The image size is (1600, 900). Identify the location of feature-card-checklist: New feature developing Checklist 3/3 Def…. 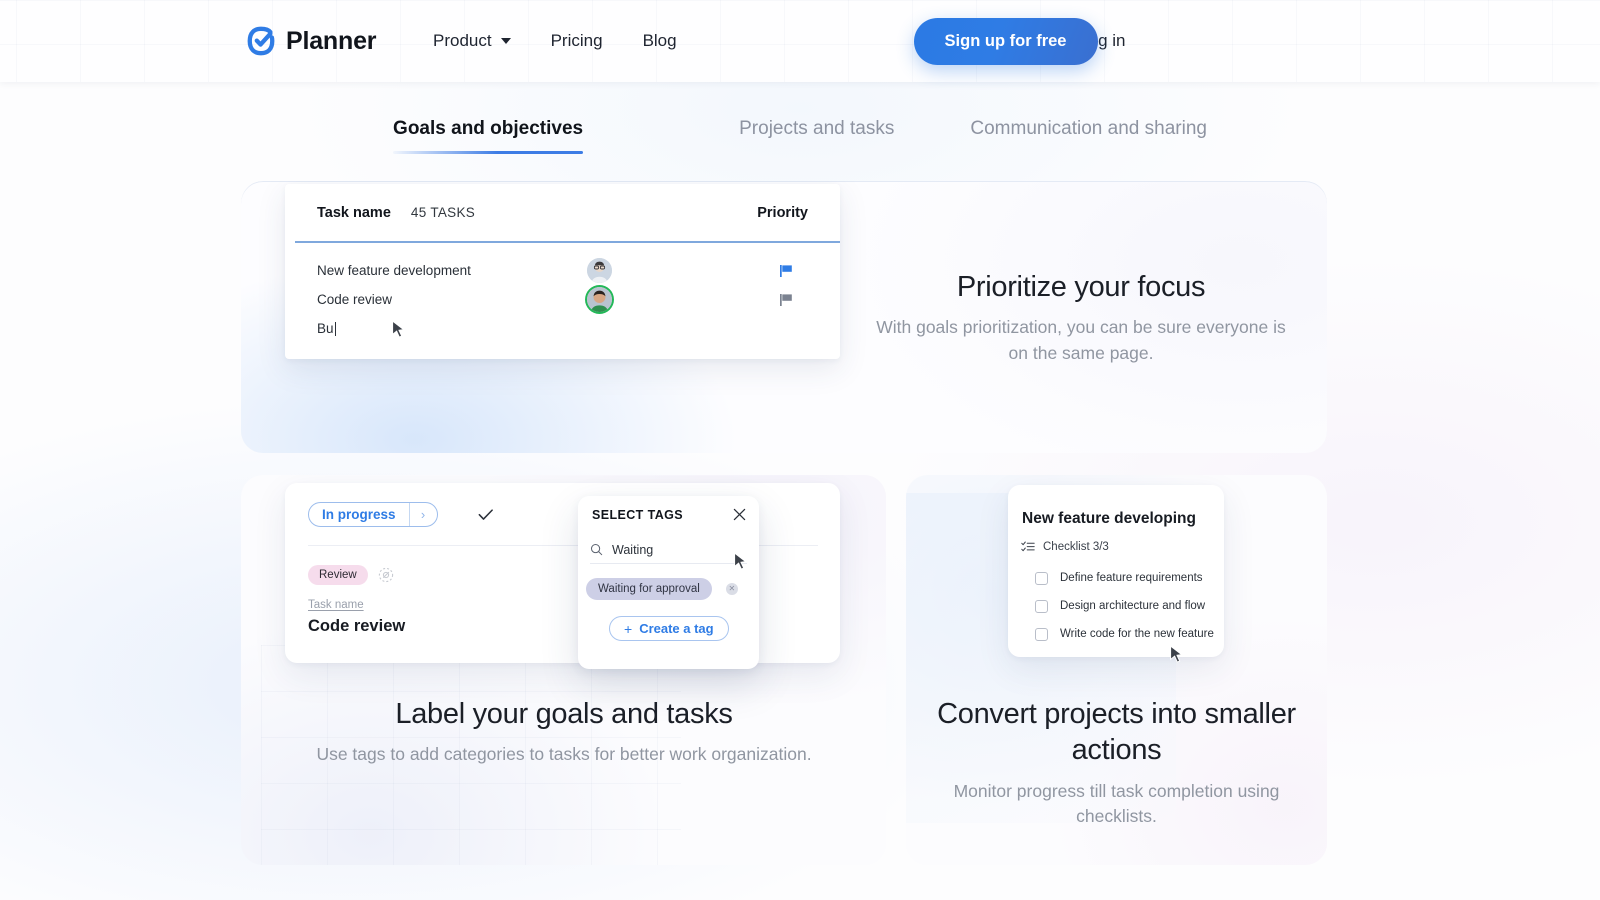
(1116, 670).